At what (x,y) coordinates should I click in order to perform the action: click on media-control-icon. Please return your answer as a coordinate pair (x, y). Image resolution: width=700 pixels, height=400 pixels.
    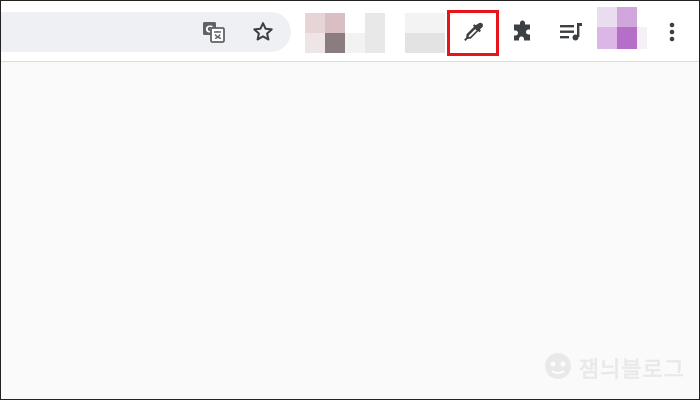
    Looking at the image, I should click on (571, 32).